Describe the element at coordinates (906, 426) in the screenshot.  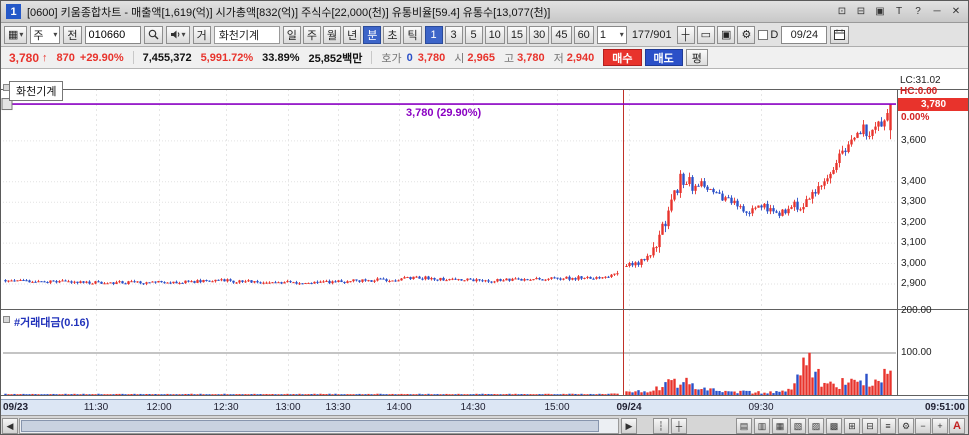
I see `tools-icon: ⚙` at that location.